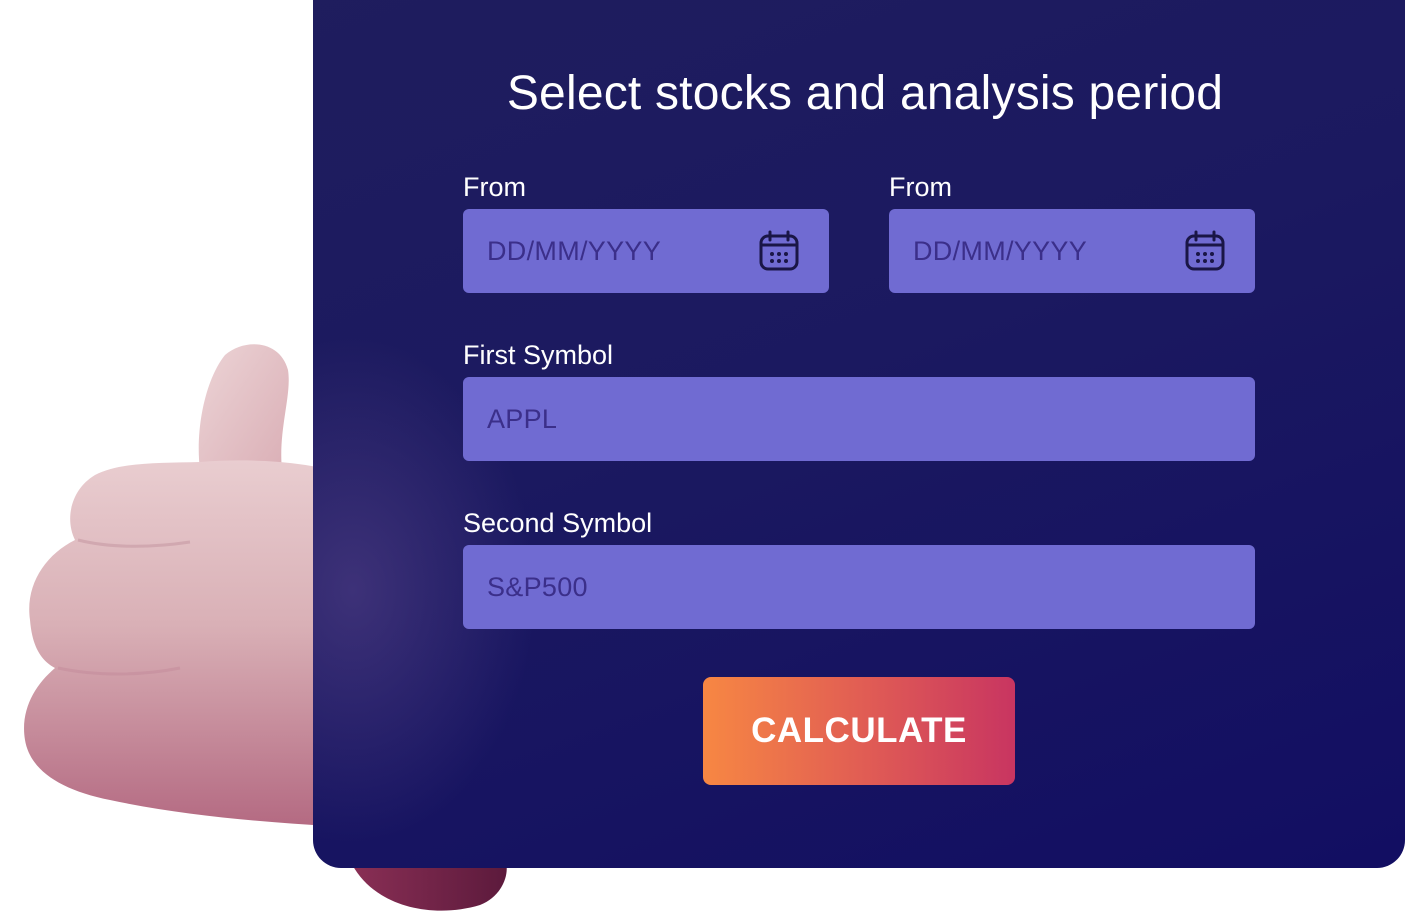  What do you see at coordinates (574, 251) in the screenshot?
I see `from-date-placeholder: DD/MM/YYYY` at bounding box center [574, 251].